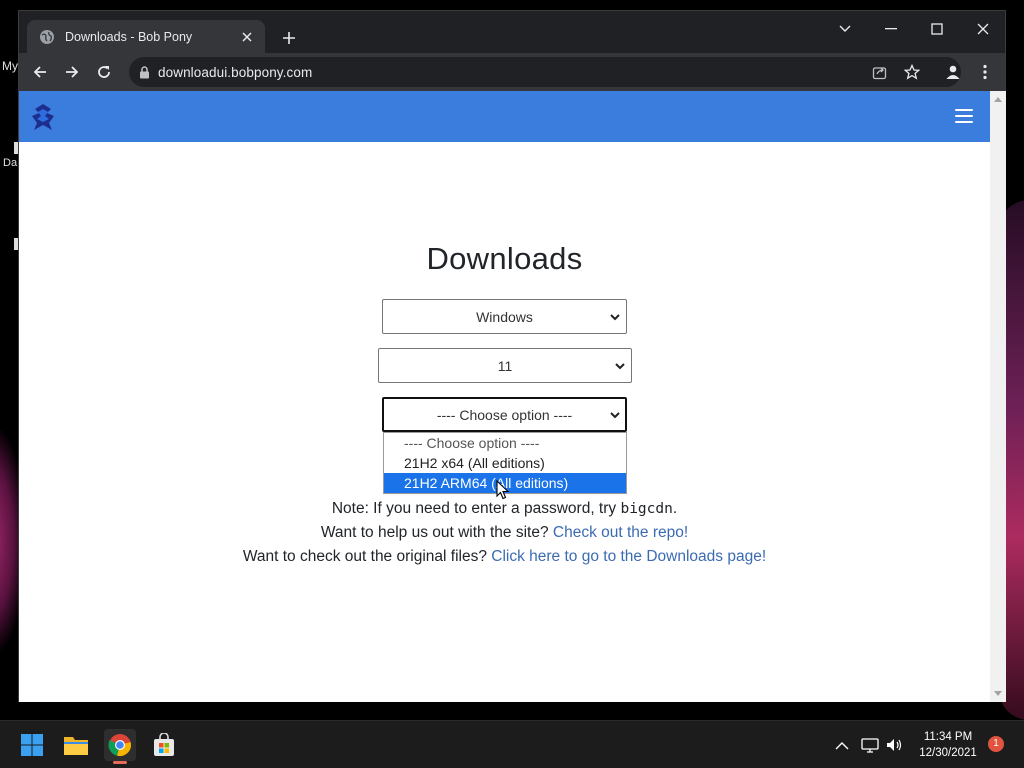 This screenshot has width=1024, height=768. I want to click on share-icon, so click(879, 72).